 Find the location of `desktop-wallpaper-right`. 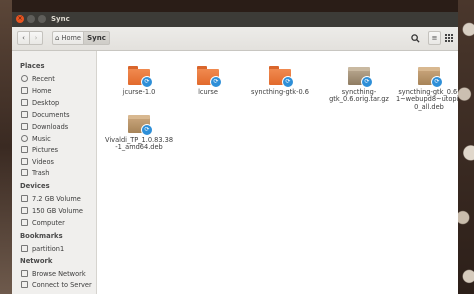

desktop-wallpaper-right is located at coordinates (466, 147).